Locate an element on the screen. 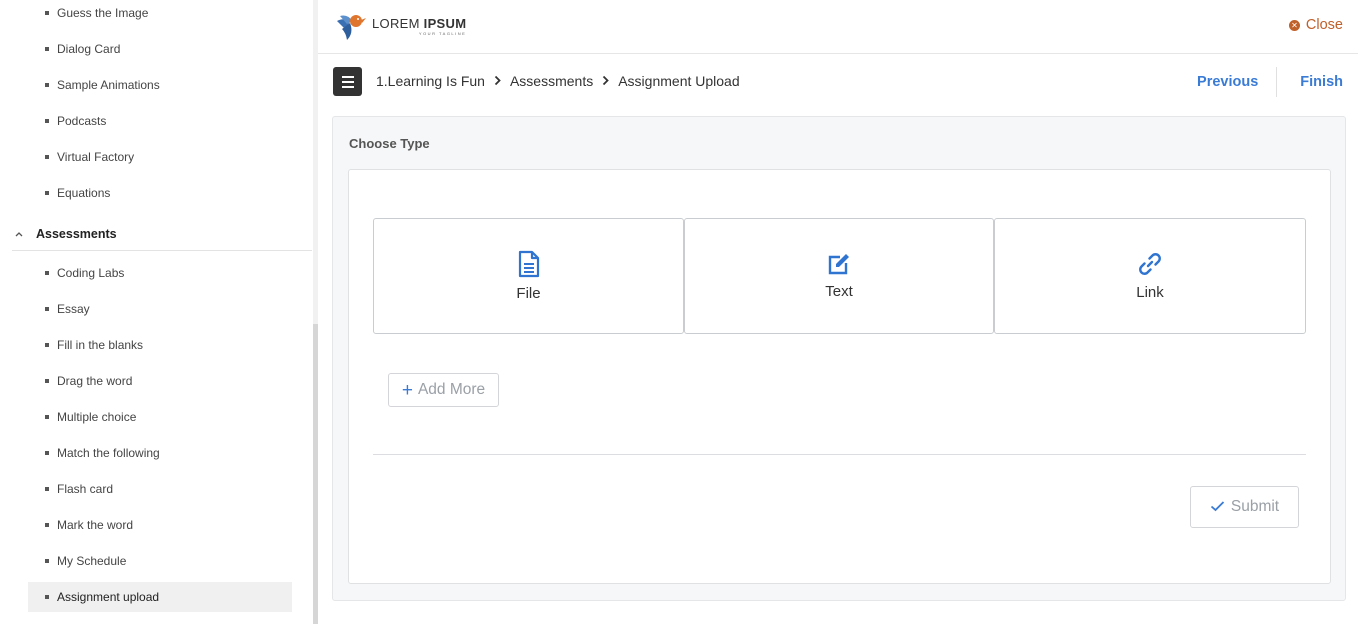 Image resolution: width=1358 pixels, height=624 pixels. add-more-label: Add More is located at coordinates (451, 389).